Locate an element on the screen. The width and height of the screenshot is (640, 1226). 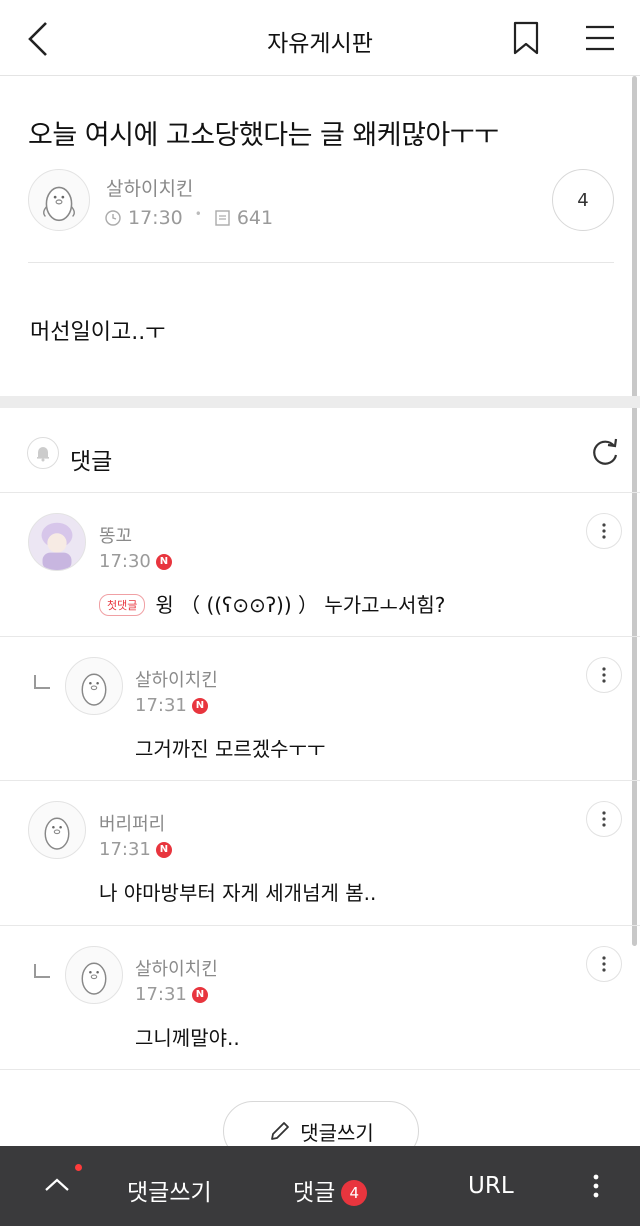
comments-header: 댓글 is located at coordinates (320, 450).